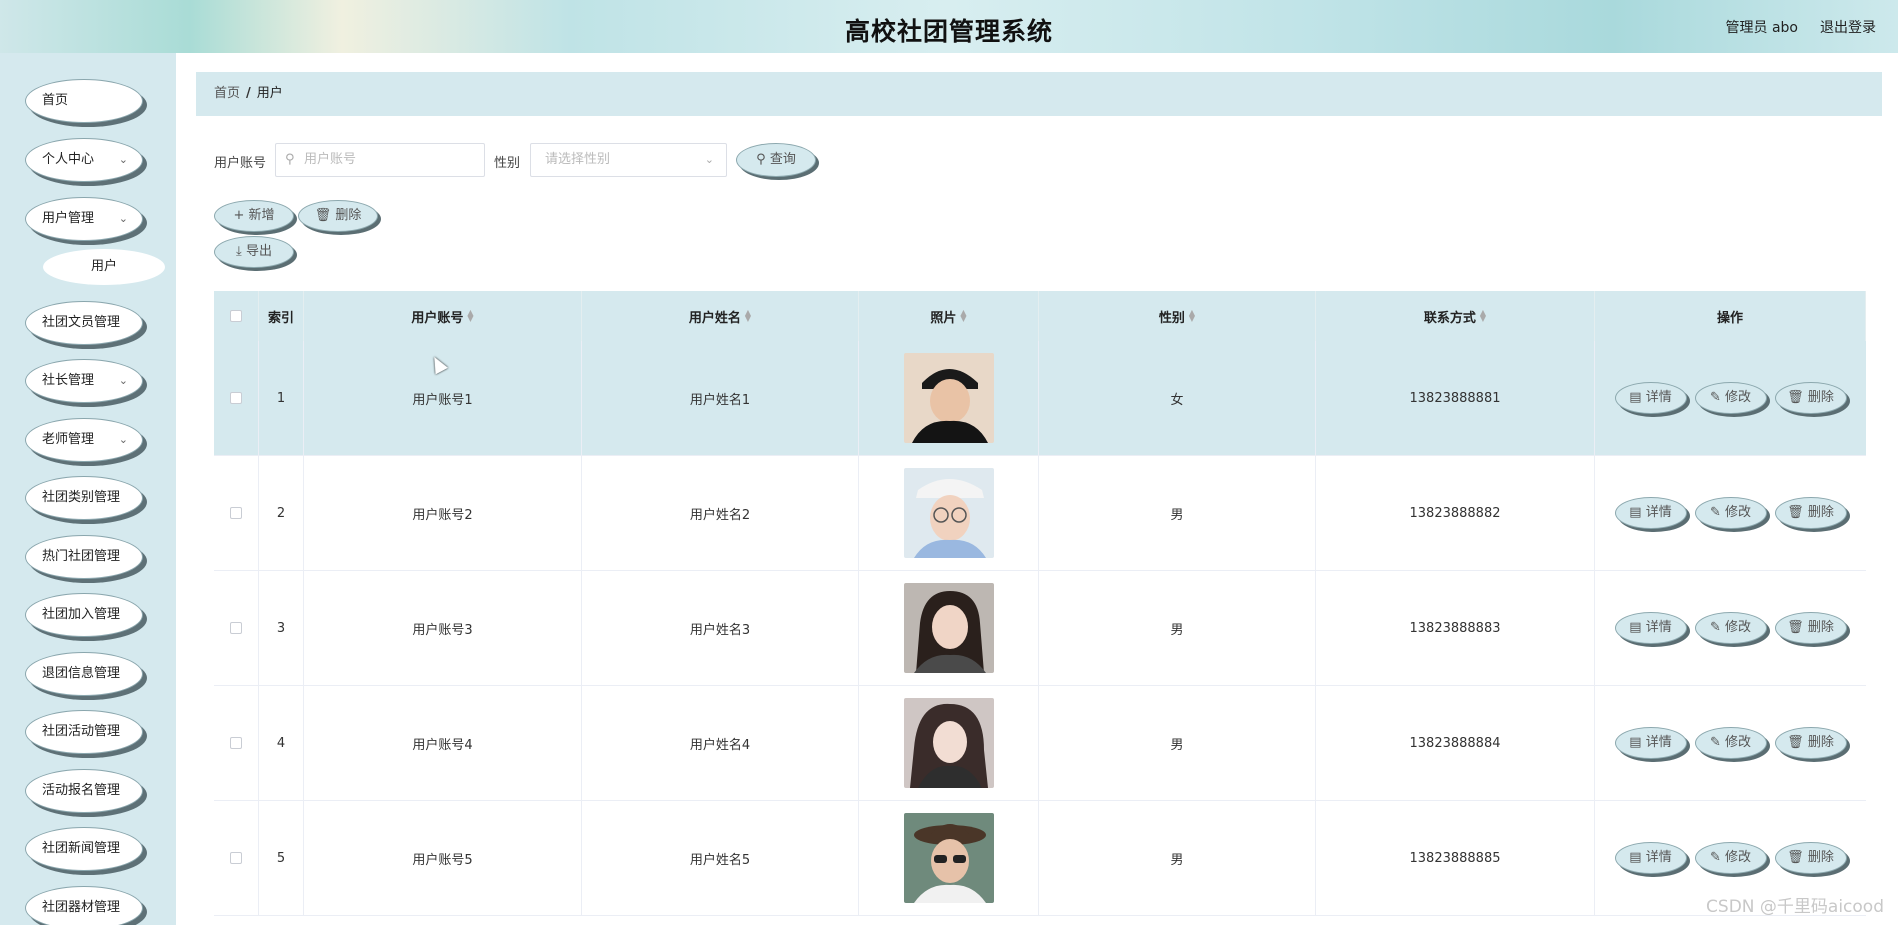 This screenshot has height=925, width=1898. I want to click on sidebar-item-label: 社团器材管理, so click(81, 907).